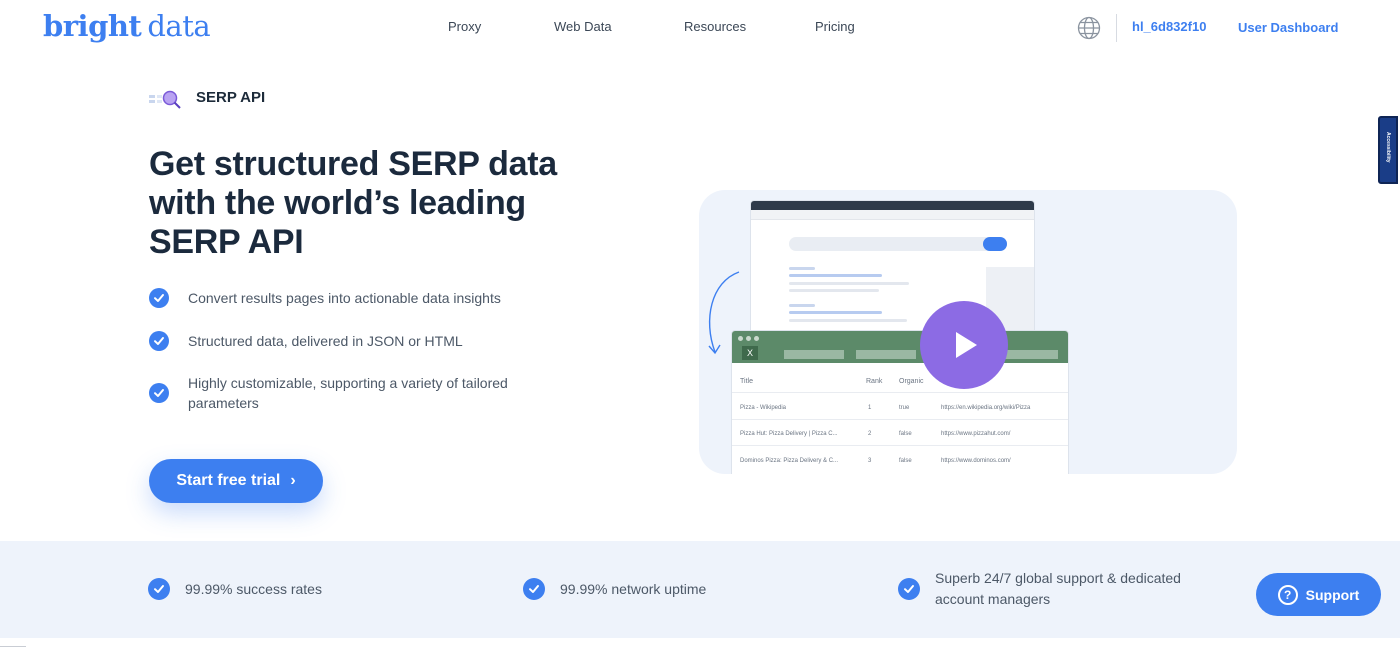 The width and height of the screenshot is (1400, 650). I want to click on user-dashboard-link: User Dashboard, so click(1288, 27).